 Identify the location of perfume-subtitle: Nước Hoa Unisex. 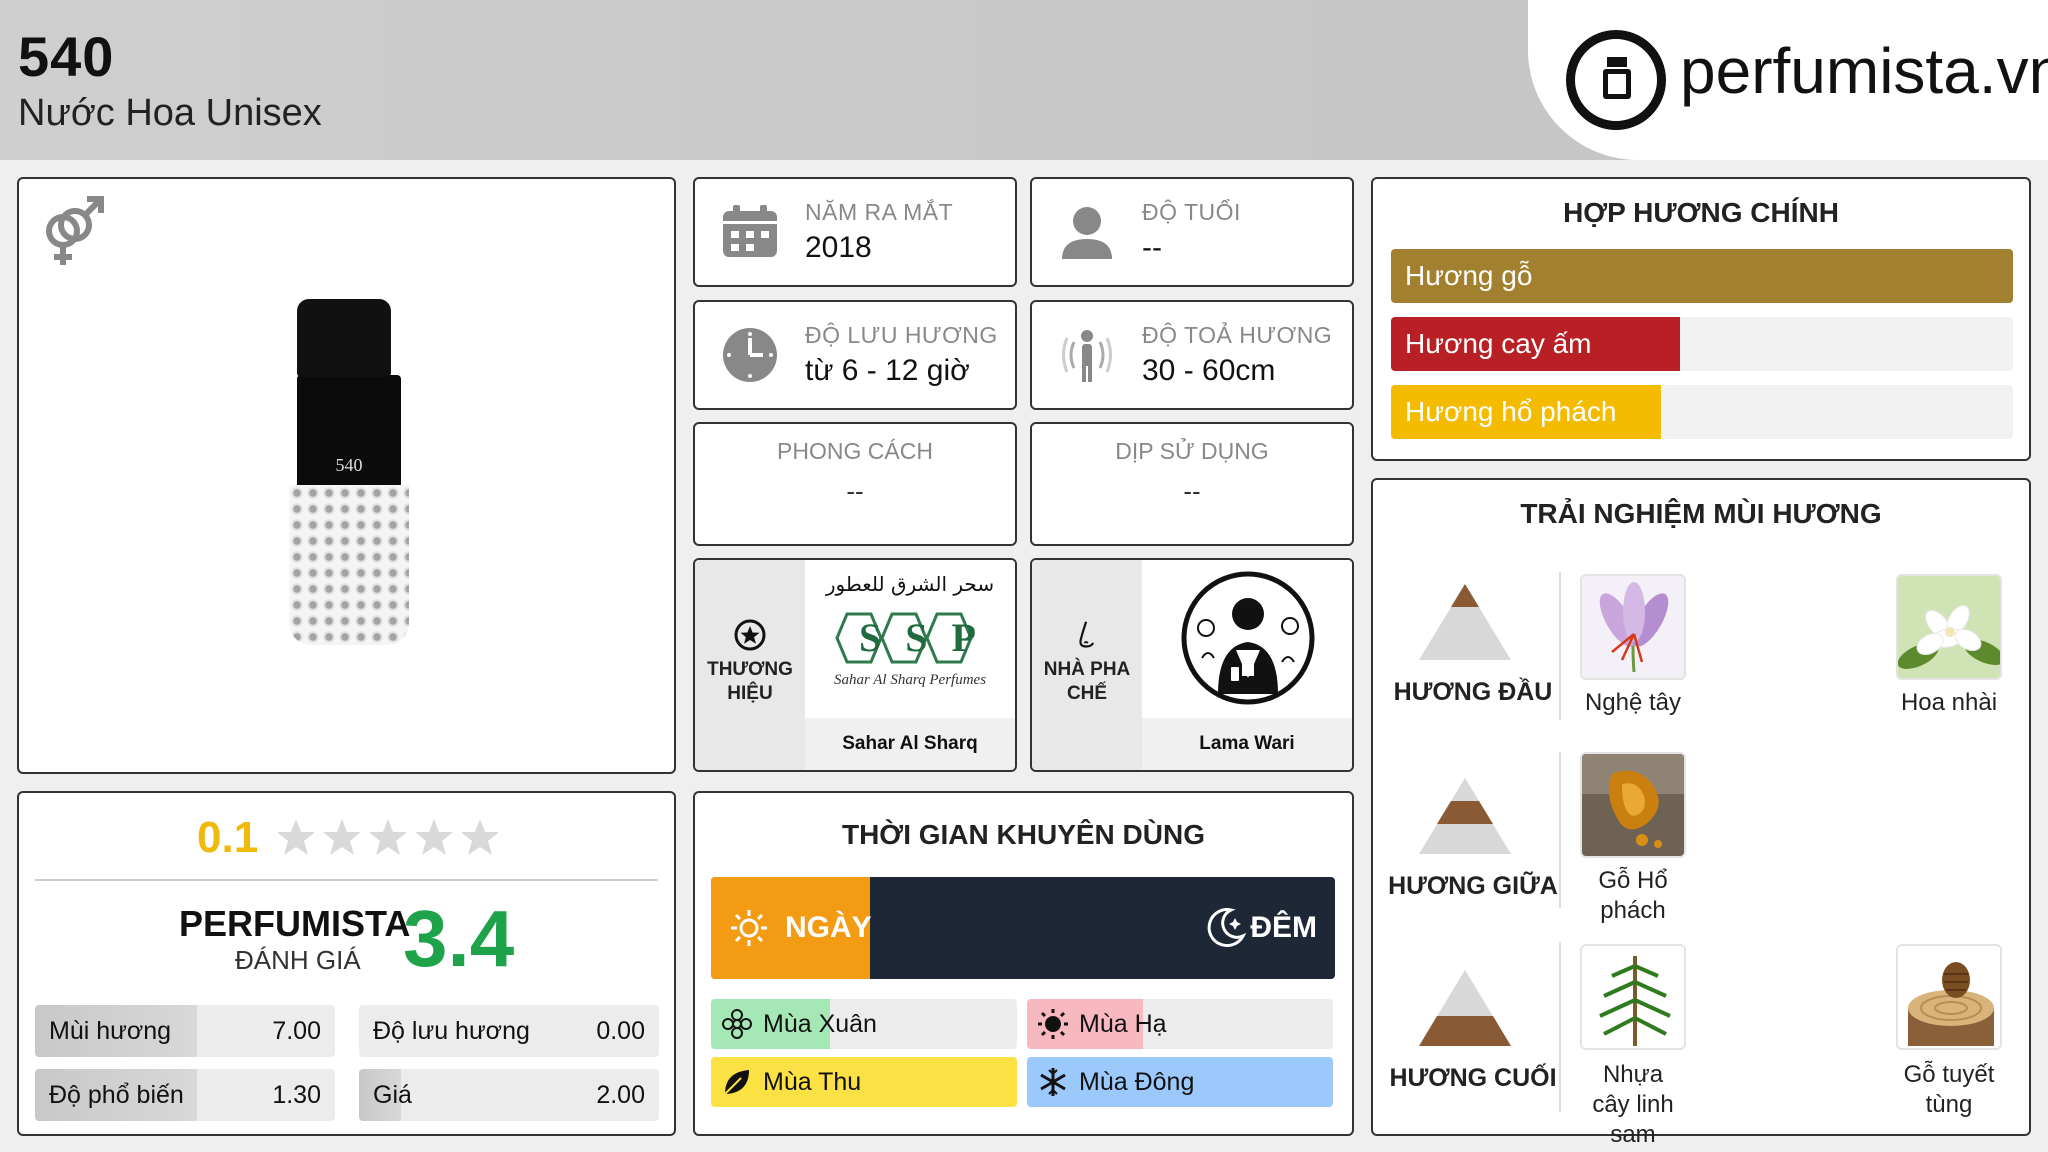
(170, 113).